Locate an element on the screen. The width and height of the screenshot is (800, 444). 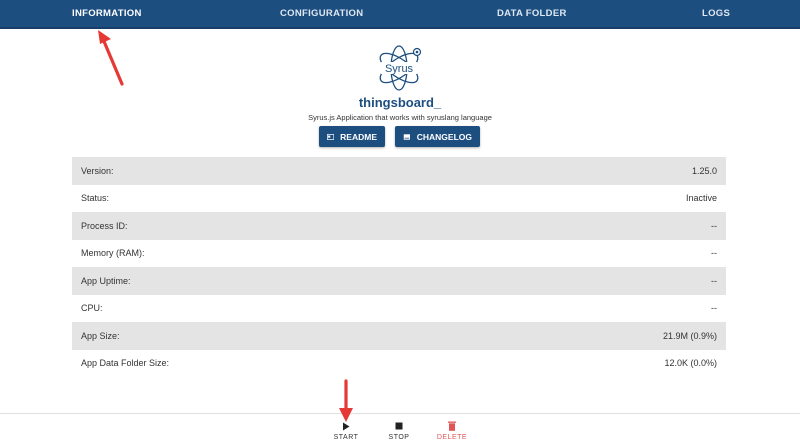
info-value: Inactive is located at coordinates (701, 198).